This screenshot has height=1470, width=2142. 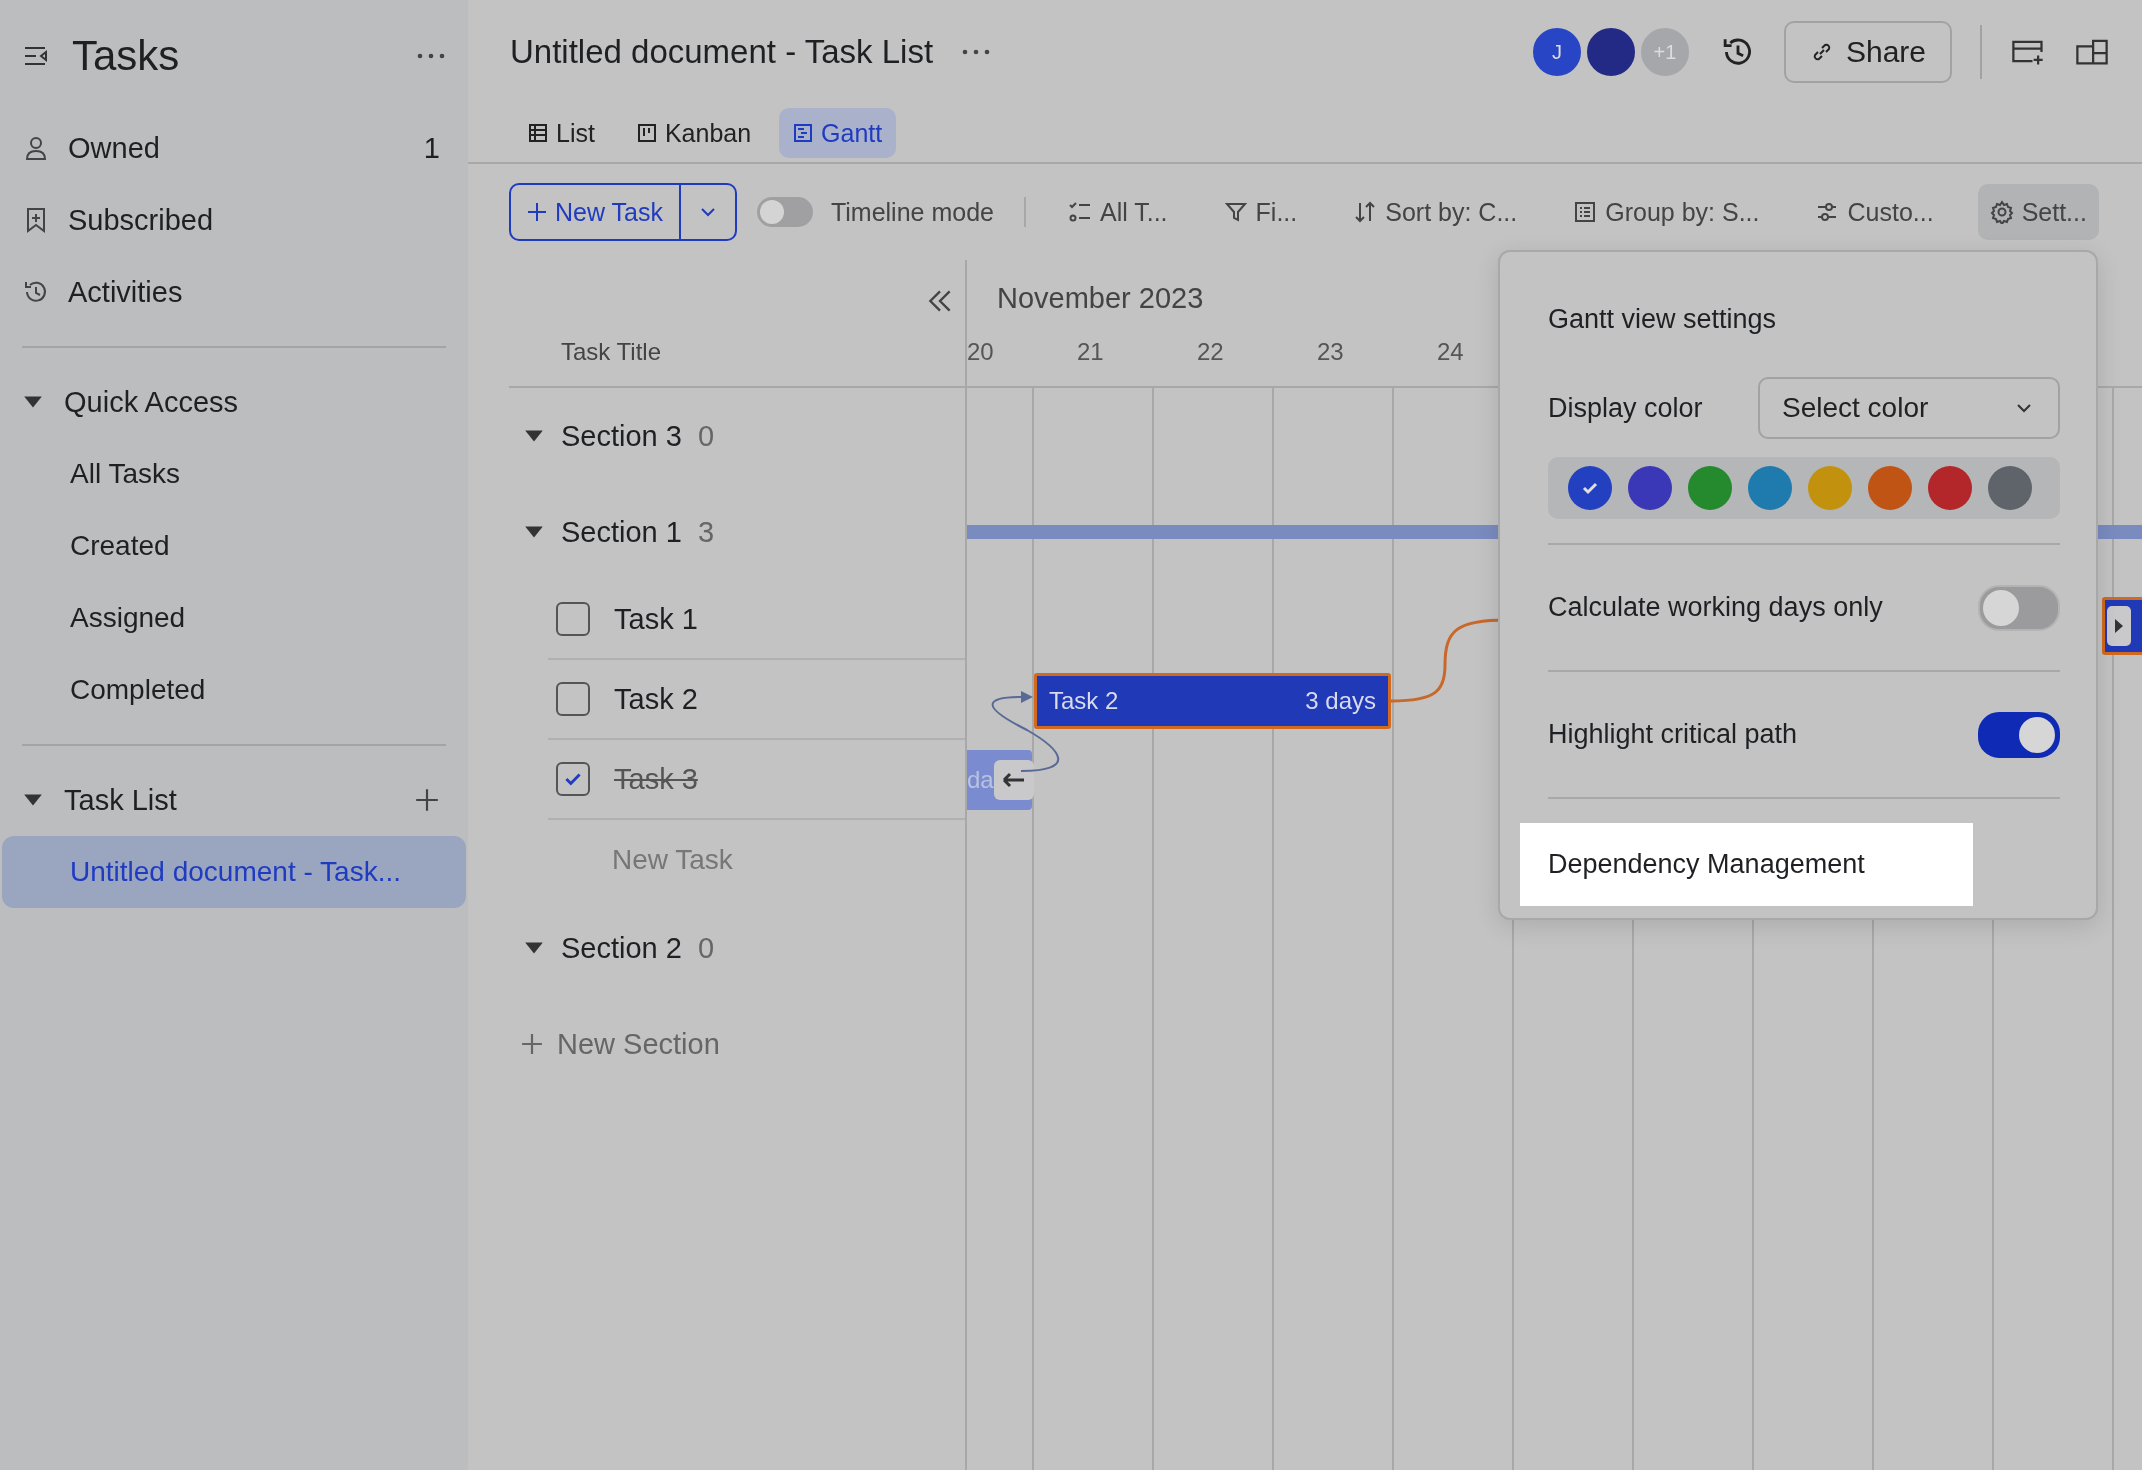 I want to click on setting-label: Display color, so click(x=1625, y=408).